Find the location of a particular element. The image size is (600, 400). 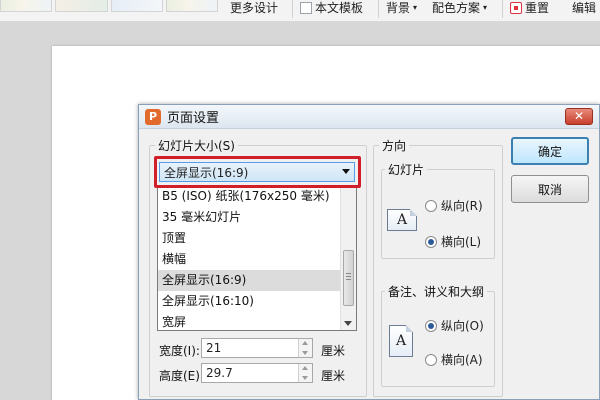

width-spinner: 21 is located at coordinates (257, 348).